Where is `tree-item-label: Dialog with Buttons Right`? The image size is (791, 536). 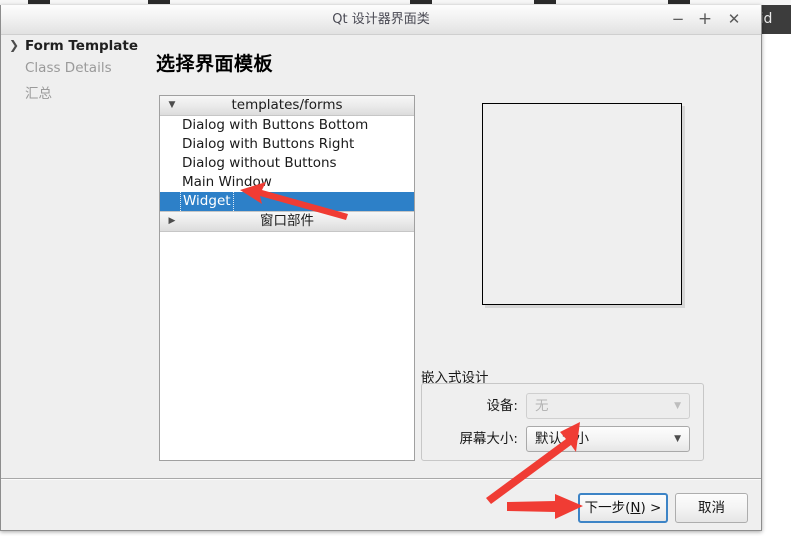 tree-item-label: Dialog with Buttons Right is located at coordinates (268, 144).